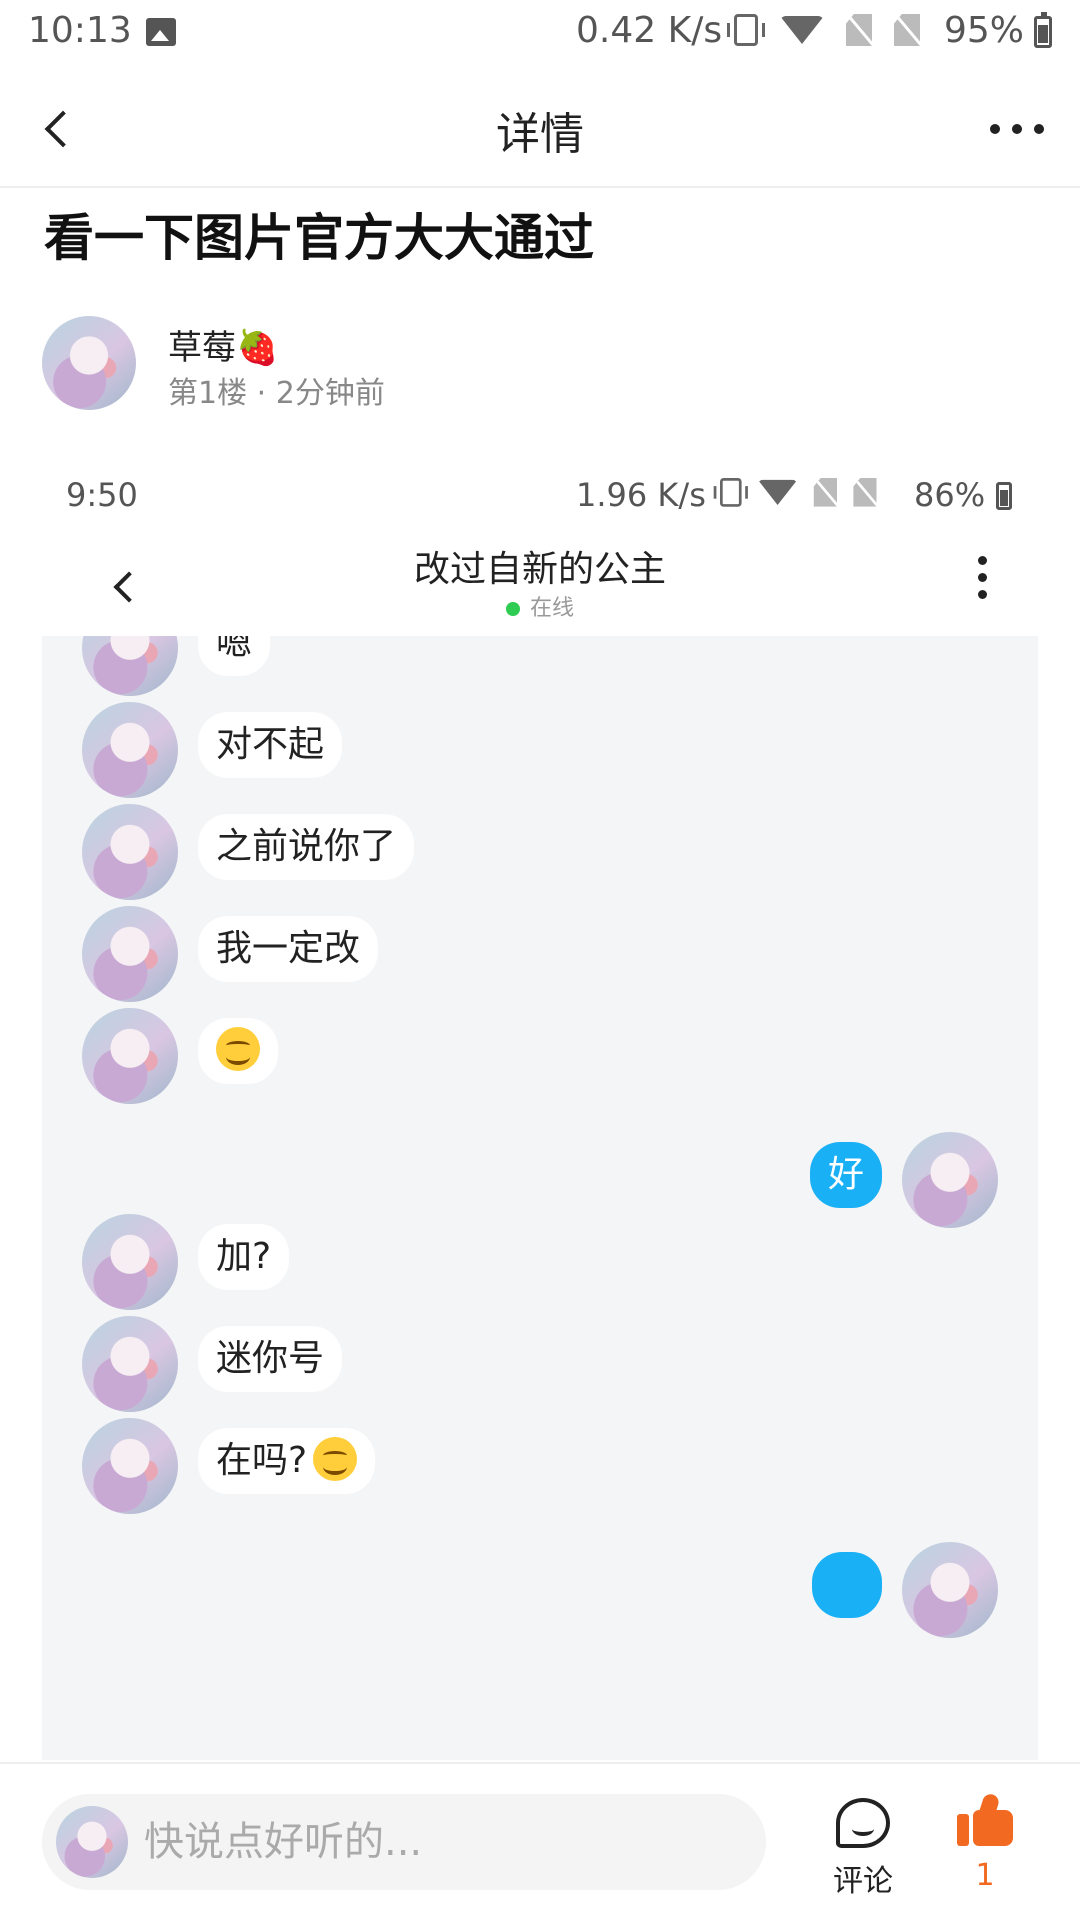 This screenshot has height=1920, width=1080. What do you see at coordinates (161, 32) in the screenshot?
I see `gallery-notification-icon` at bounding box center [161, 32].